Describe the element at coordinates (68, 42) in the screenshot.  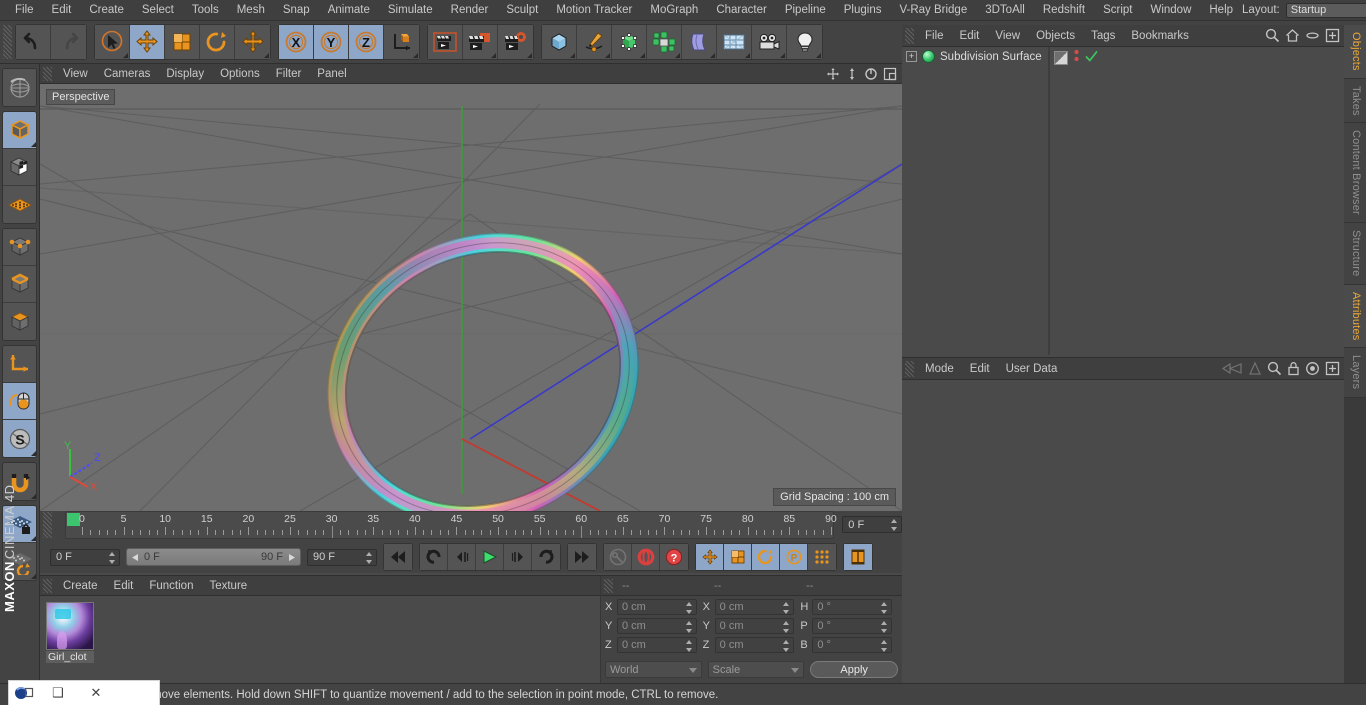
I see `redo-button` at that location.